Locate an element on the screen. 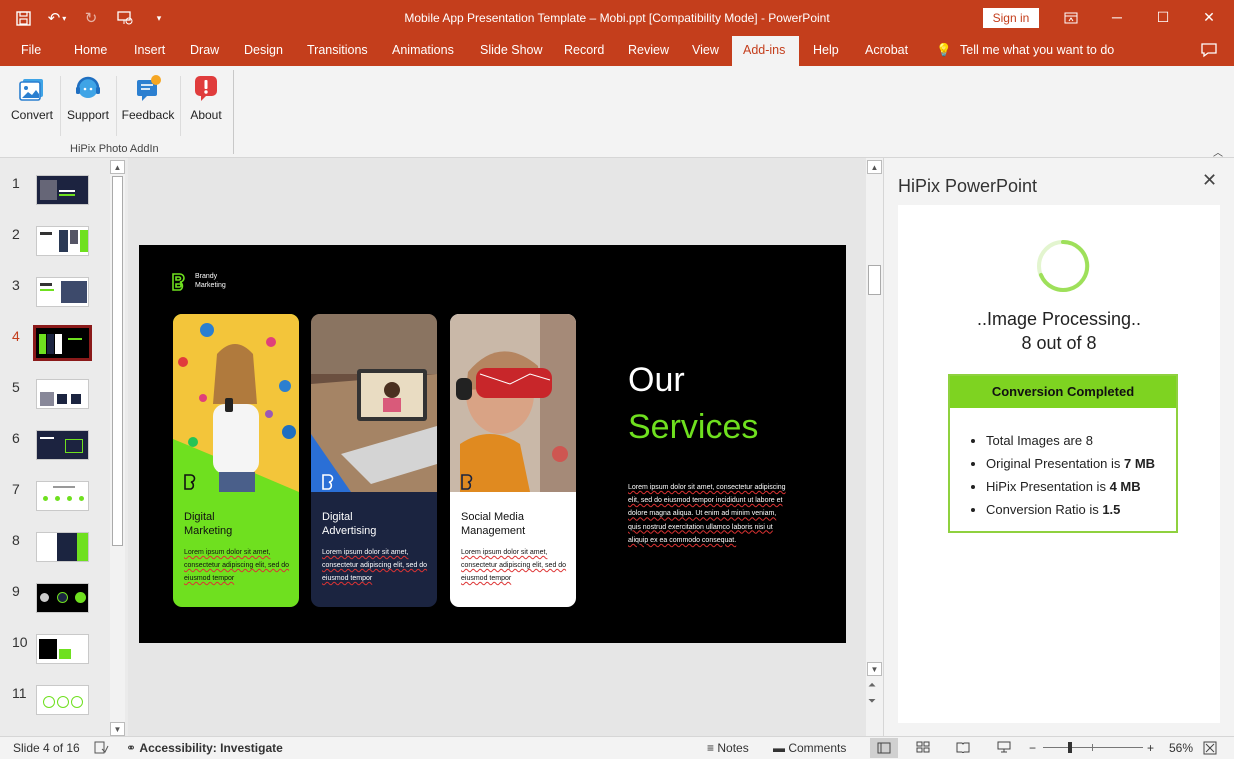  slide-thumbnail-item: 6 is located at coordinates (55, 450).